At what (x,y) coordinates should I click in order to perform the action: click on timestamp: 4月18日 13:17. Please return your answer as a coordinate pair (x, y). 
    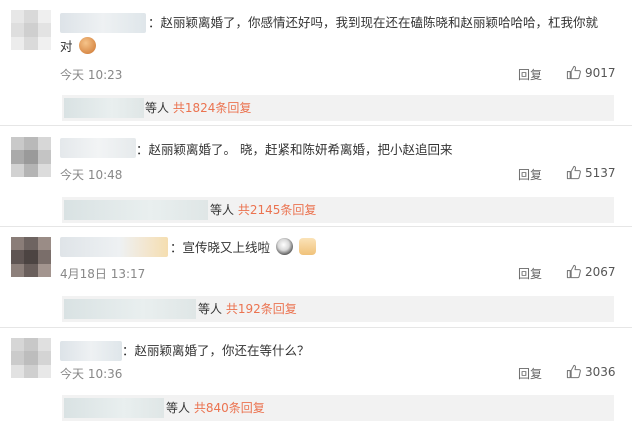
    Looking at the image, I should click on (103, 274).